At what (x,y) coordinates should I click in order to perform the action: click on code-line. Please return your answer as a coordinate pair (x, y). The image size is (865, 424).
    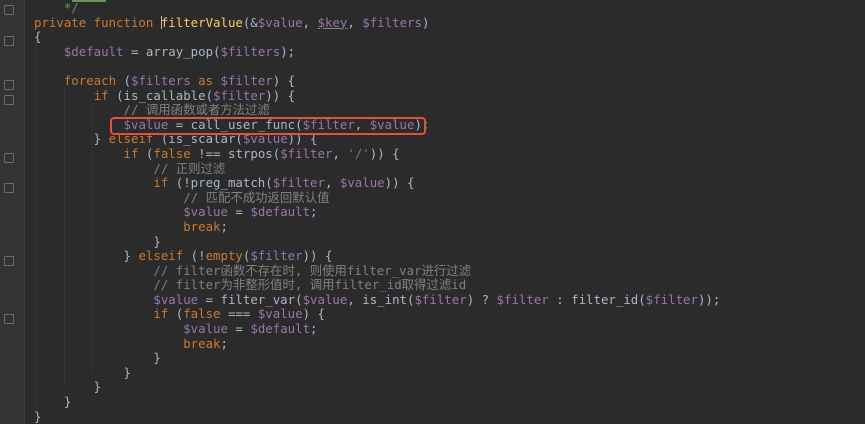
    Looking at the image, I should click on (377, 66).